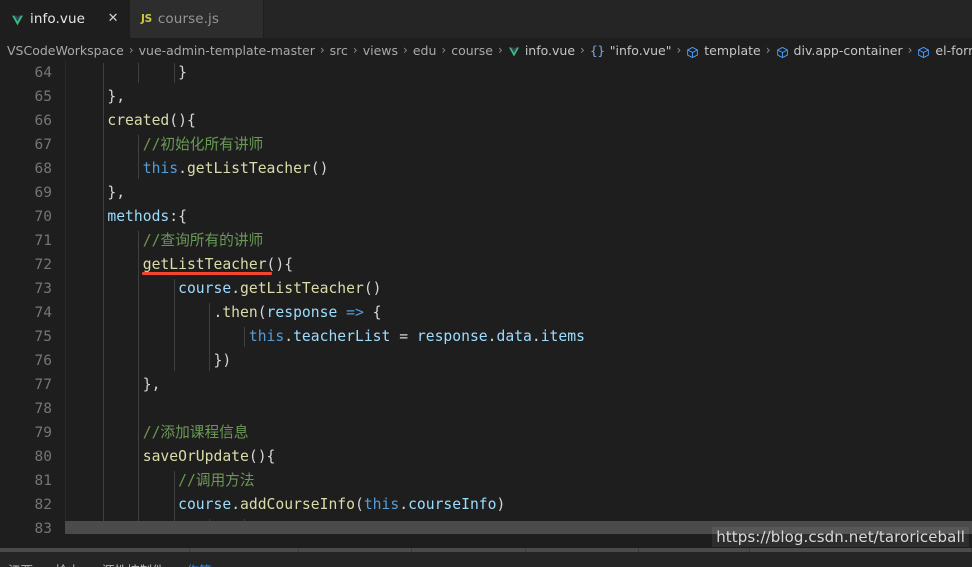 The width and height of the screenshot is (972, 567). What do you see at coordinates (168, 145) in the screenshot?
I see `line-content: //初始化所有讲师` at bounding box center [168, 145].